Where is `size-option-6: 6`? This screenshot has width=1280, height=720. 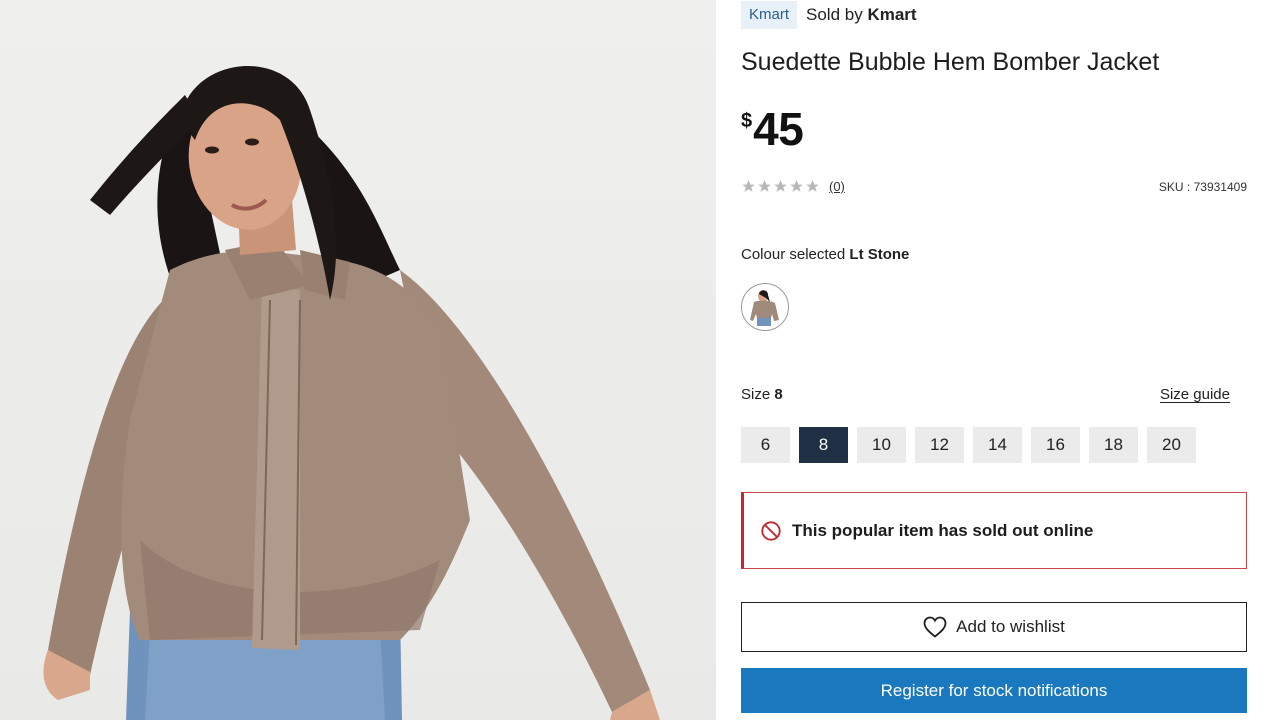
size-option-6: 6 is located at coordinates (765, 445).